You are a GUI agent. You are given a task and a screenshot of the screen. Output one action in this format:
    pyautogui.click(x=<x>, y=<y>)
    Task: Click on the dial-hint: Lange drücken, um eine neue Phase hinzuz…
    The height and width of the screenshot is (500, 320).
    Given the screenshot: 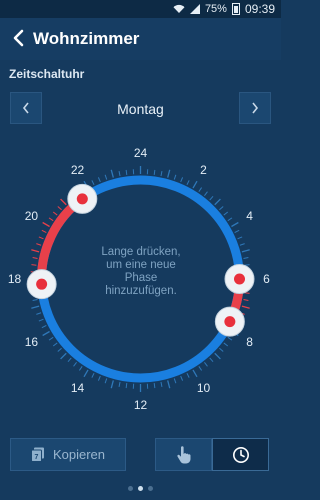 What is the action you would take?
    pyautogui.click(x=141, y=271)
    